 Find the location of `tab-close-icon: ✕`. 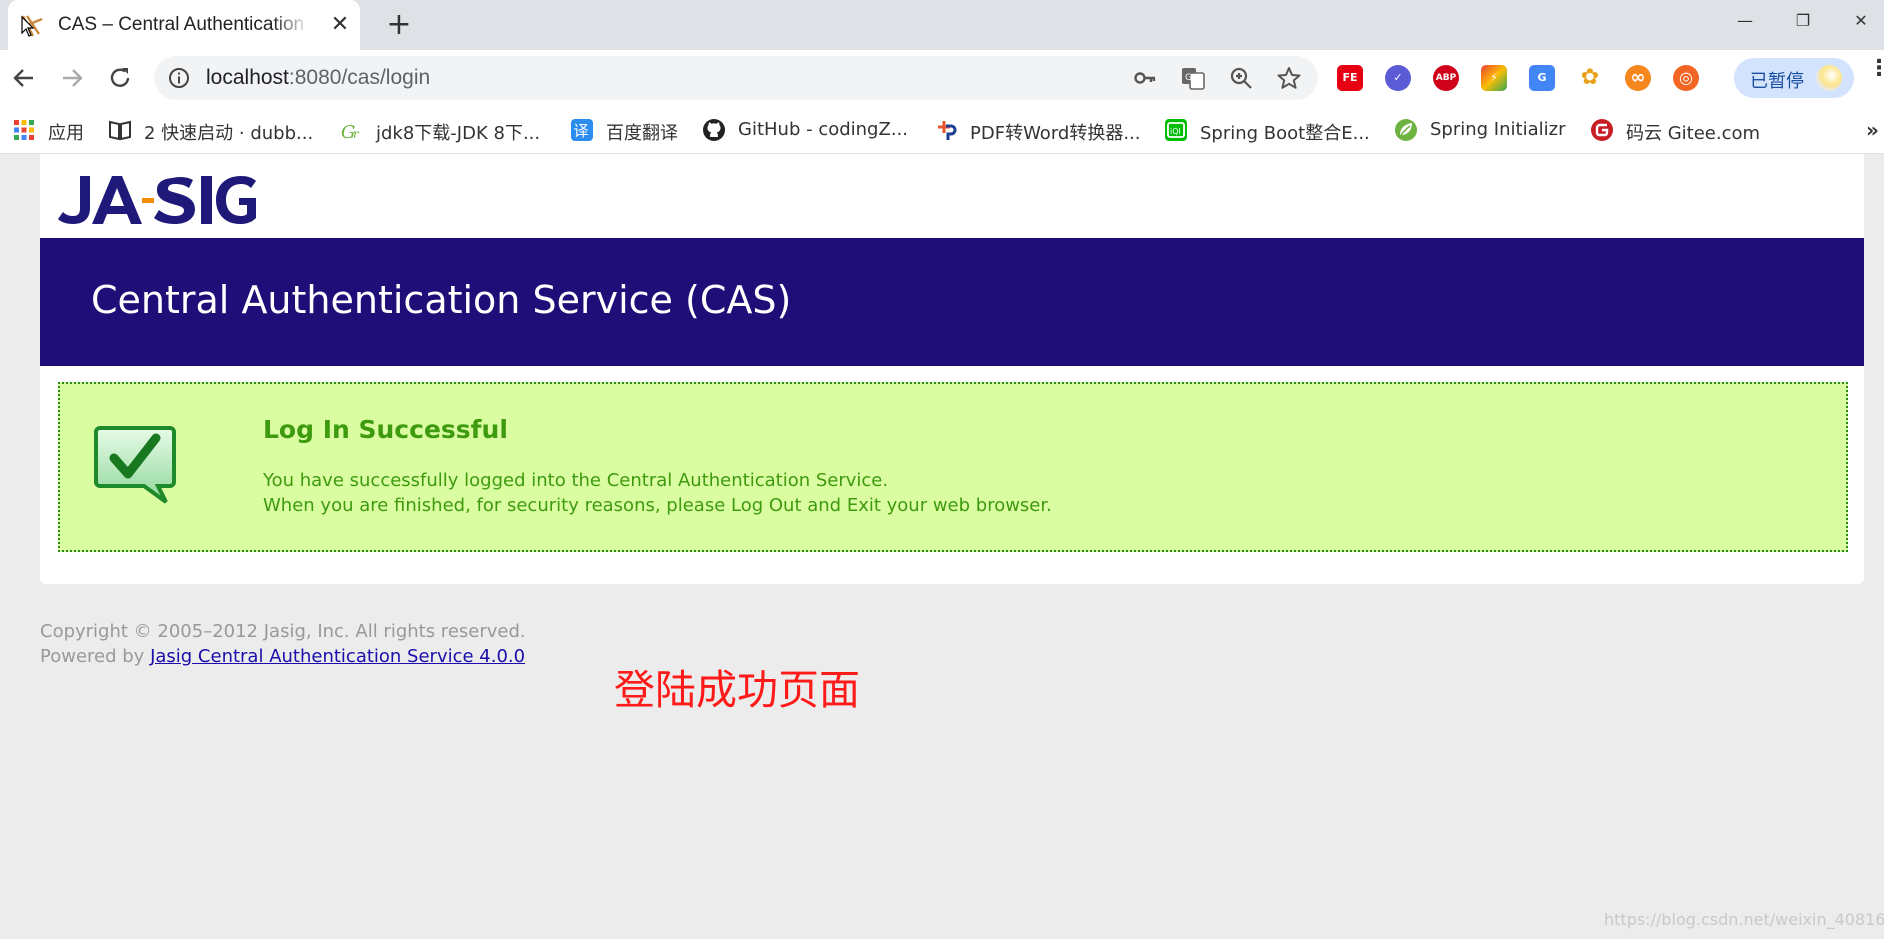

tab-close-icon: ✕ is located at coordinates (340, 25).